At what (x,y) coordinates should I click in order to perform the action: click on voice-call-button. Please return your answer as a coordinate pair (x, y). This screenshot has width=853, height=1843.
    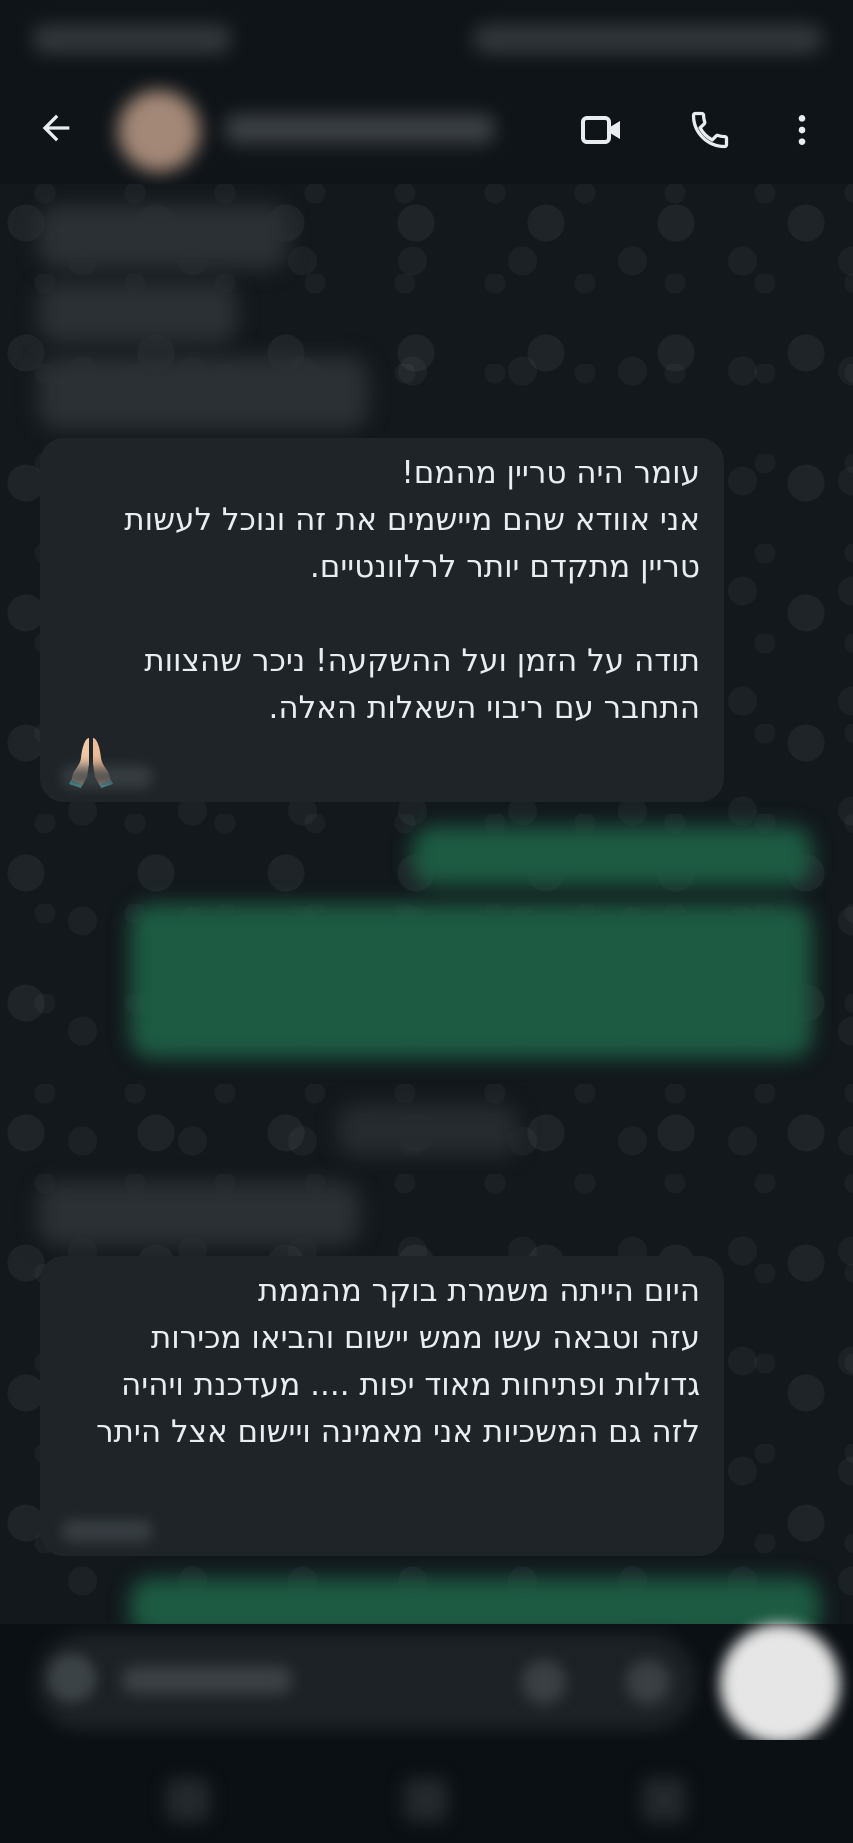
    Looking at the image, I should click on (710, 130).